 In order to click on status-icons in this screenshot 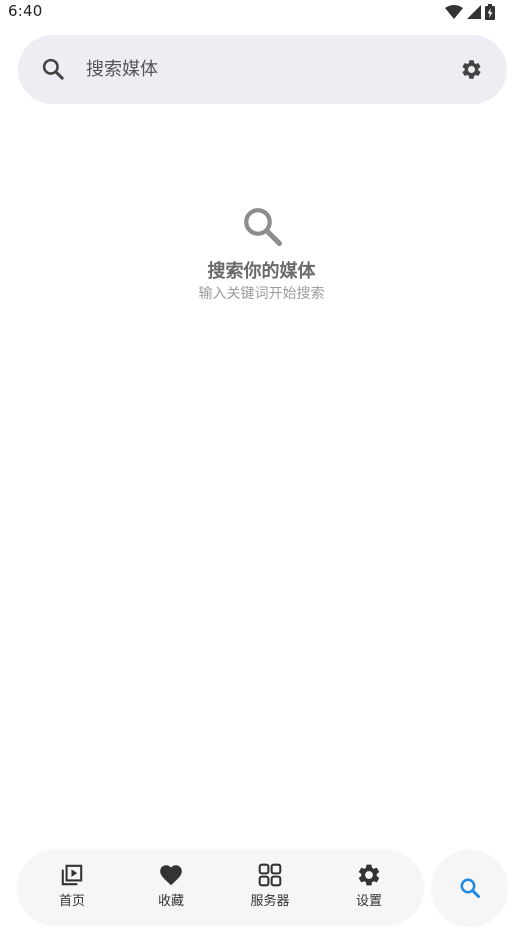, I will do `click(470, 12)`.